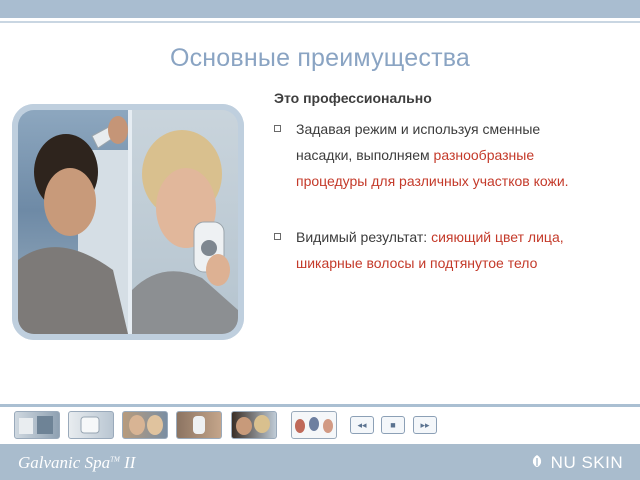 Image resolution: width=640 pixels, height=480 pixels. I want to click on rewind-icon: ◂◂, so click(362, 424).